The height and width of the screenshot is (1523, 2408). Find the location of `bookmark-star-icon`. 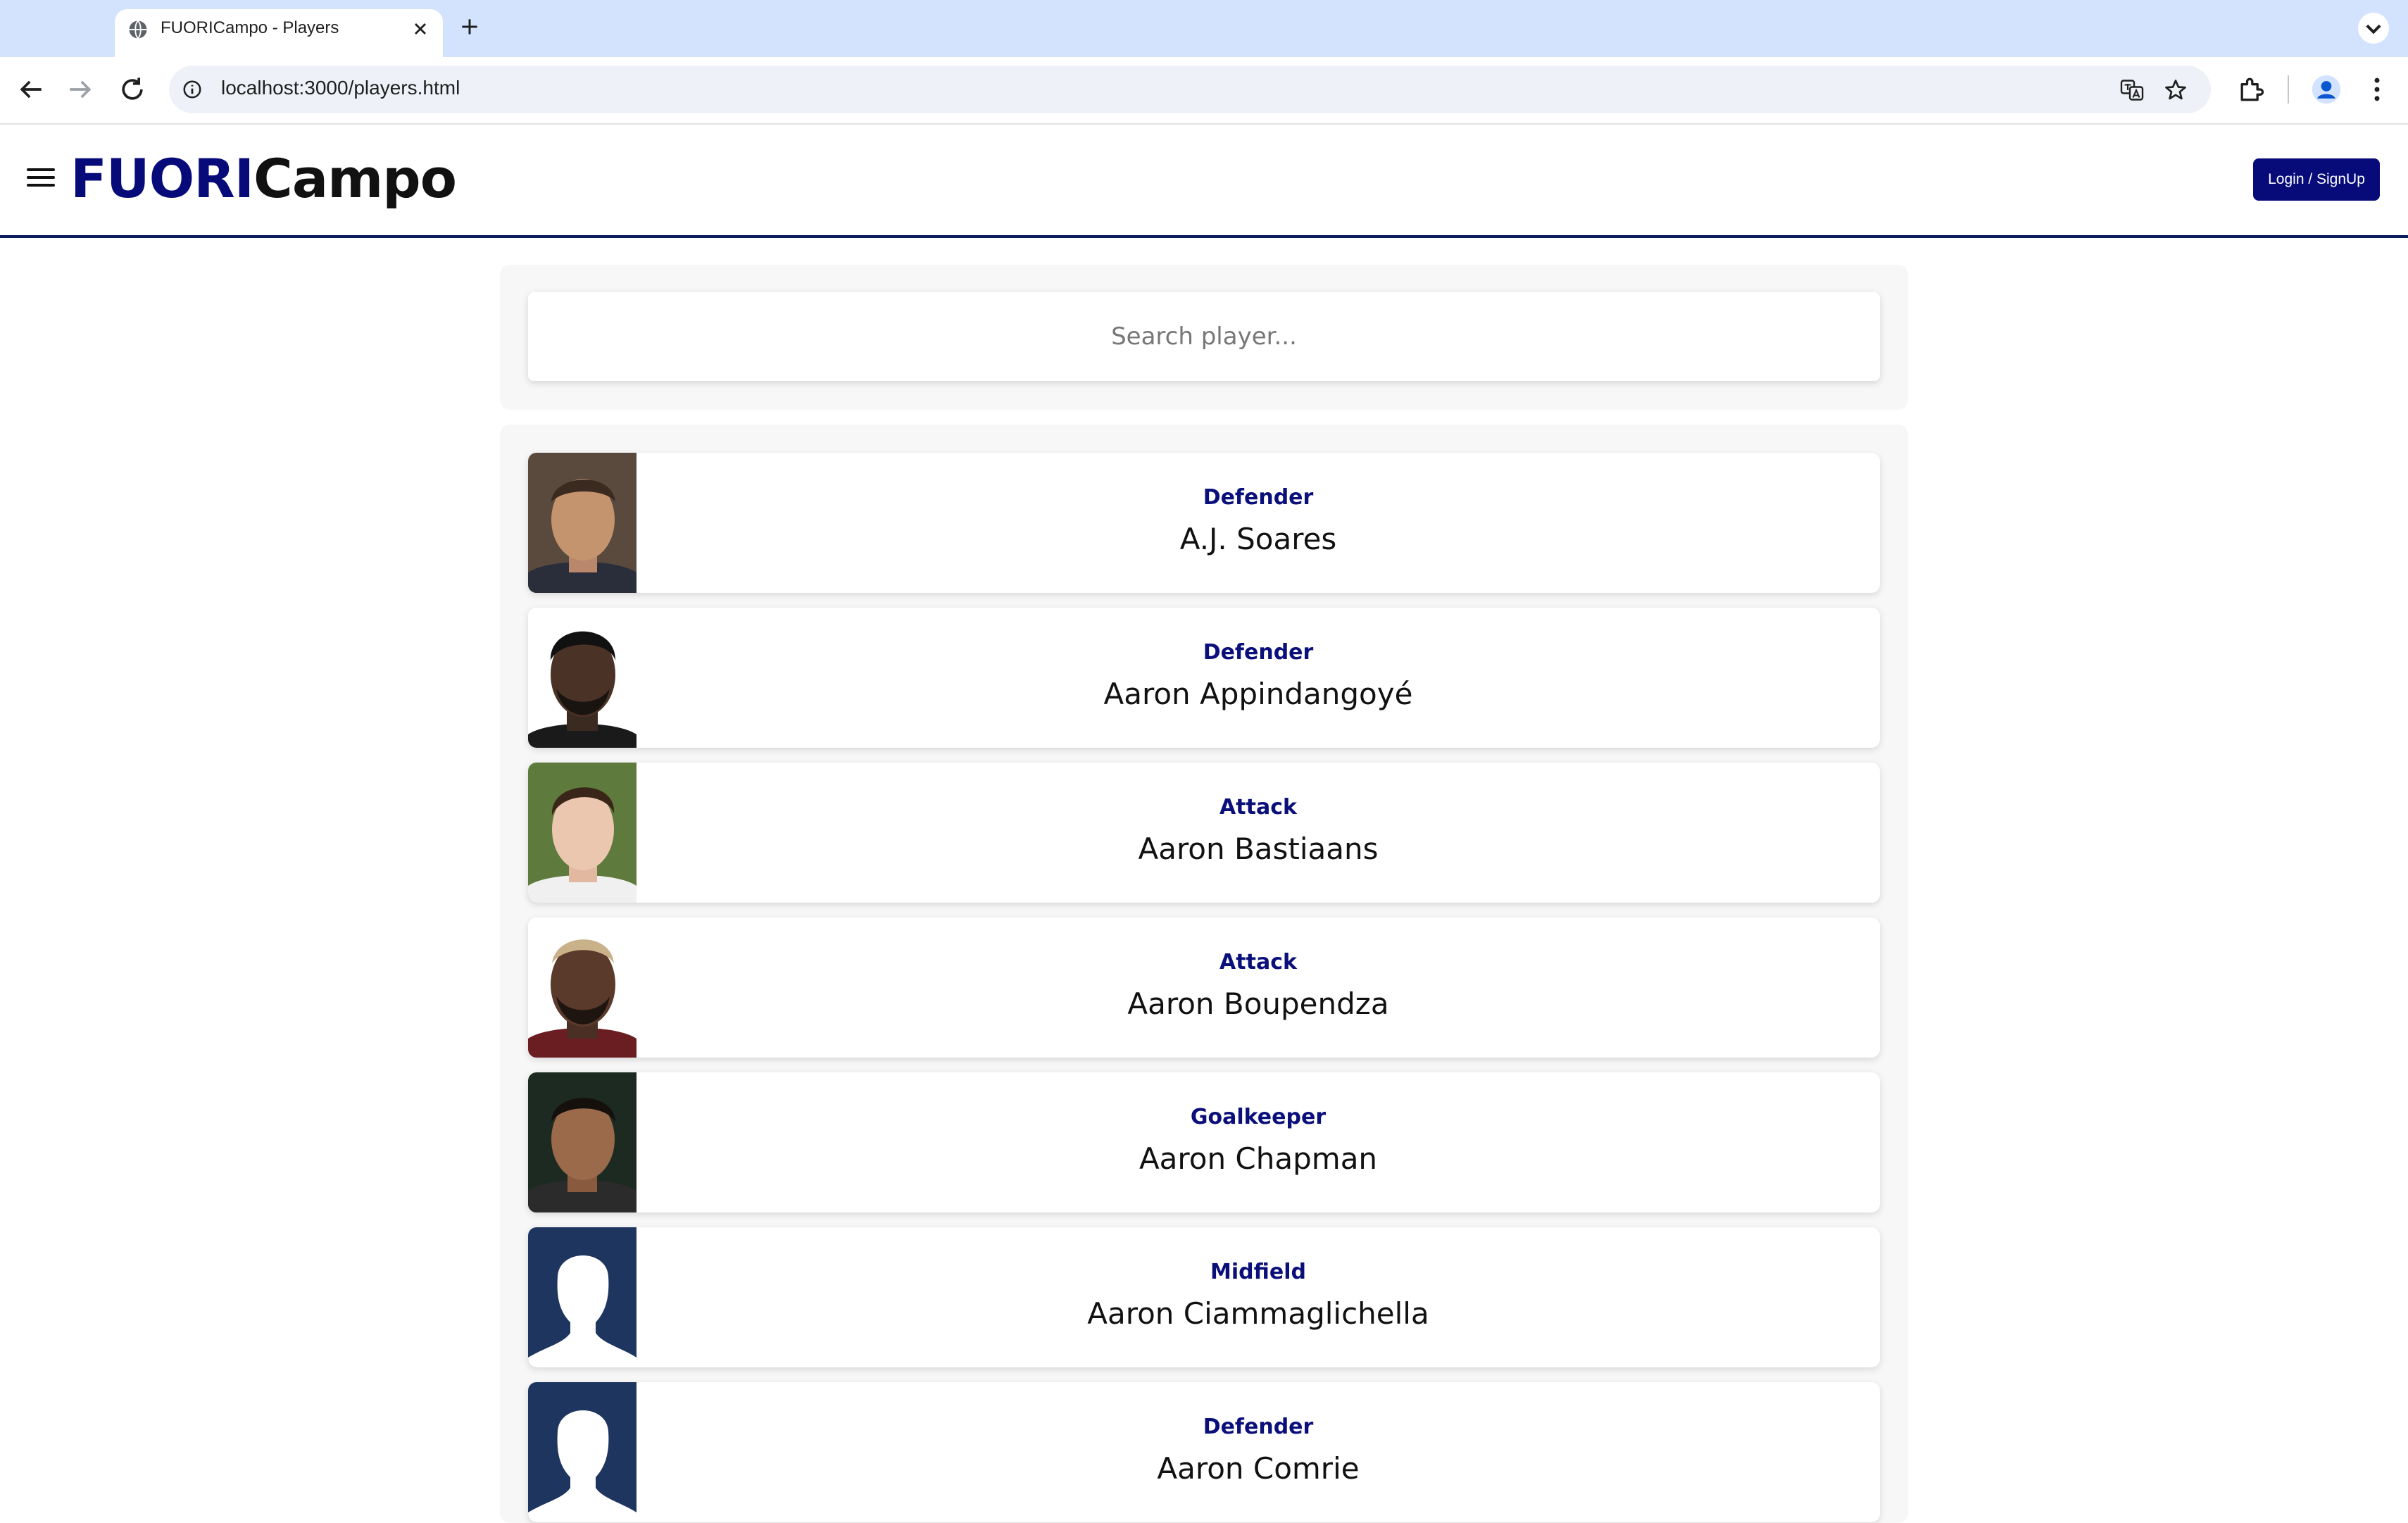

bookmark-star-icon is located at coordinates (2175, 90).